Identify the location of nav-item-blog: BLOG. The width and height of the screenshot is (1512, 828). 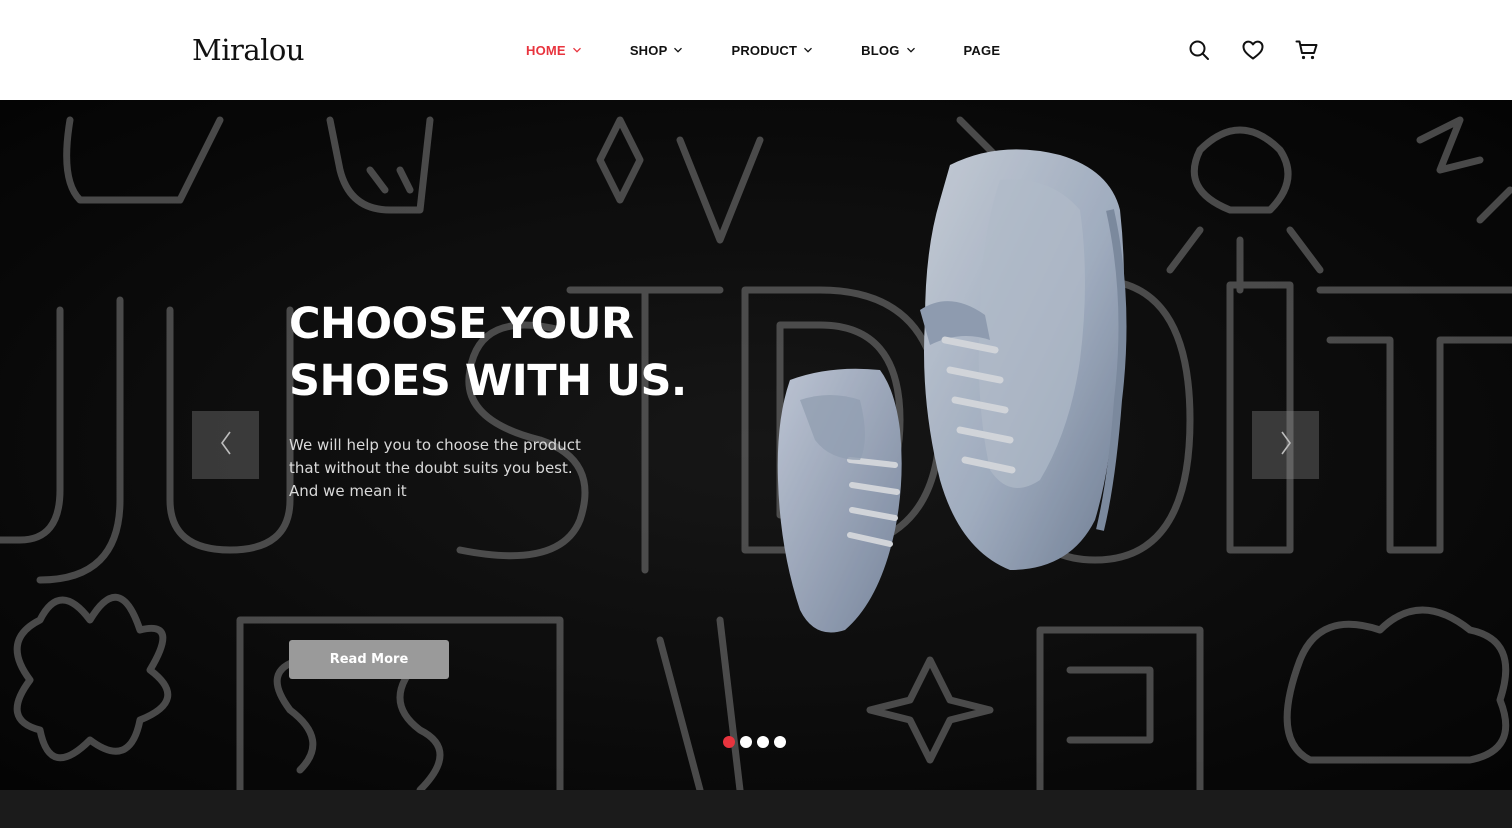
(888, 50).